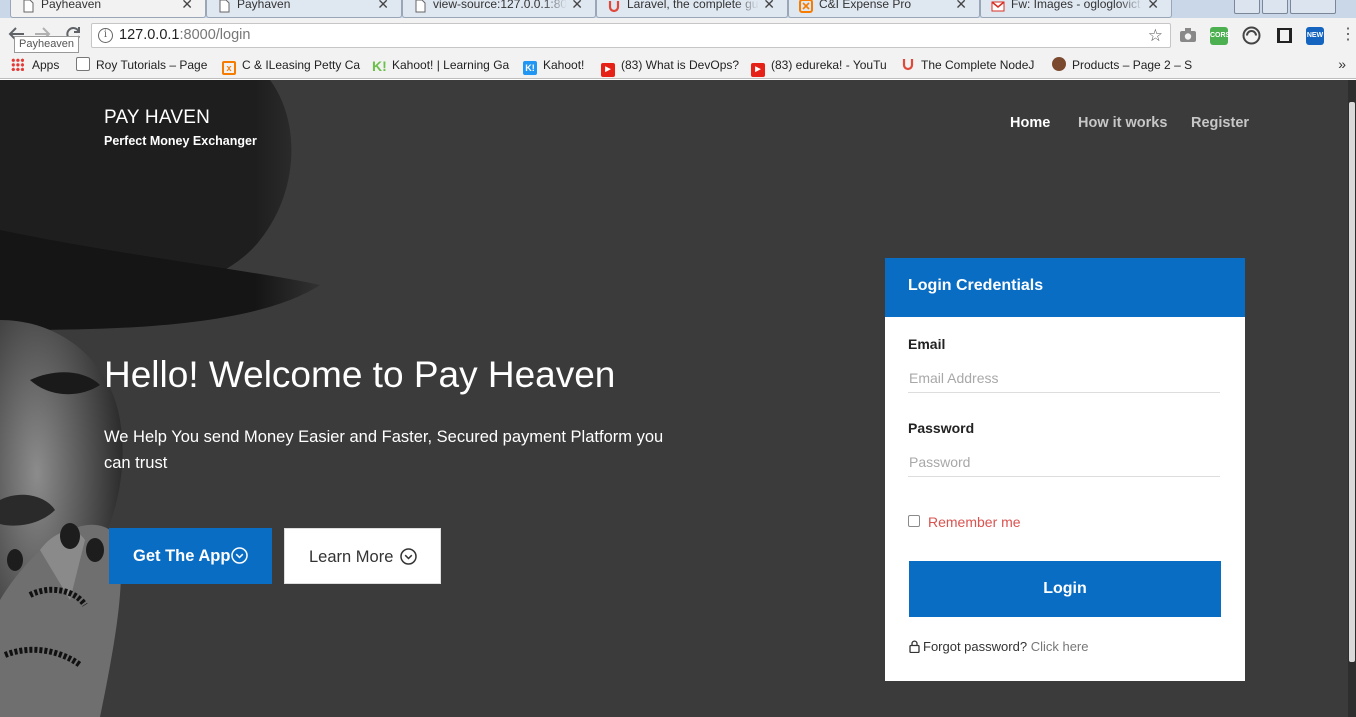 The height and width of the screenshot is (717, 1356). What do you see at coordinates (692, 9) in the screenshot?
I see `browser-tab-3: Laravel, the complete gu ✕` at bounding box center [692, 9].